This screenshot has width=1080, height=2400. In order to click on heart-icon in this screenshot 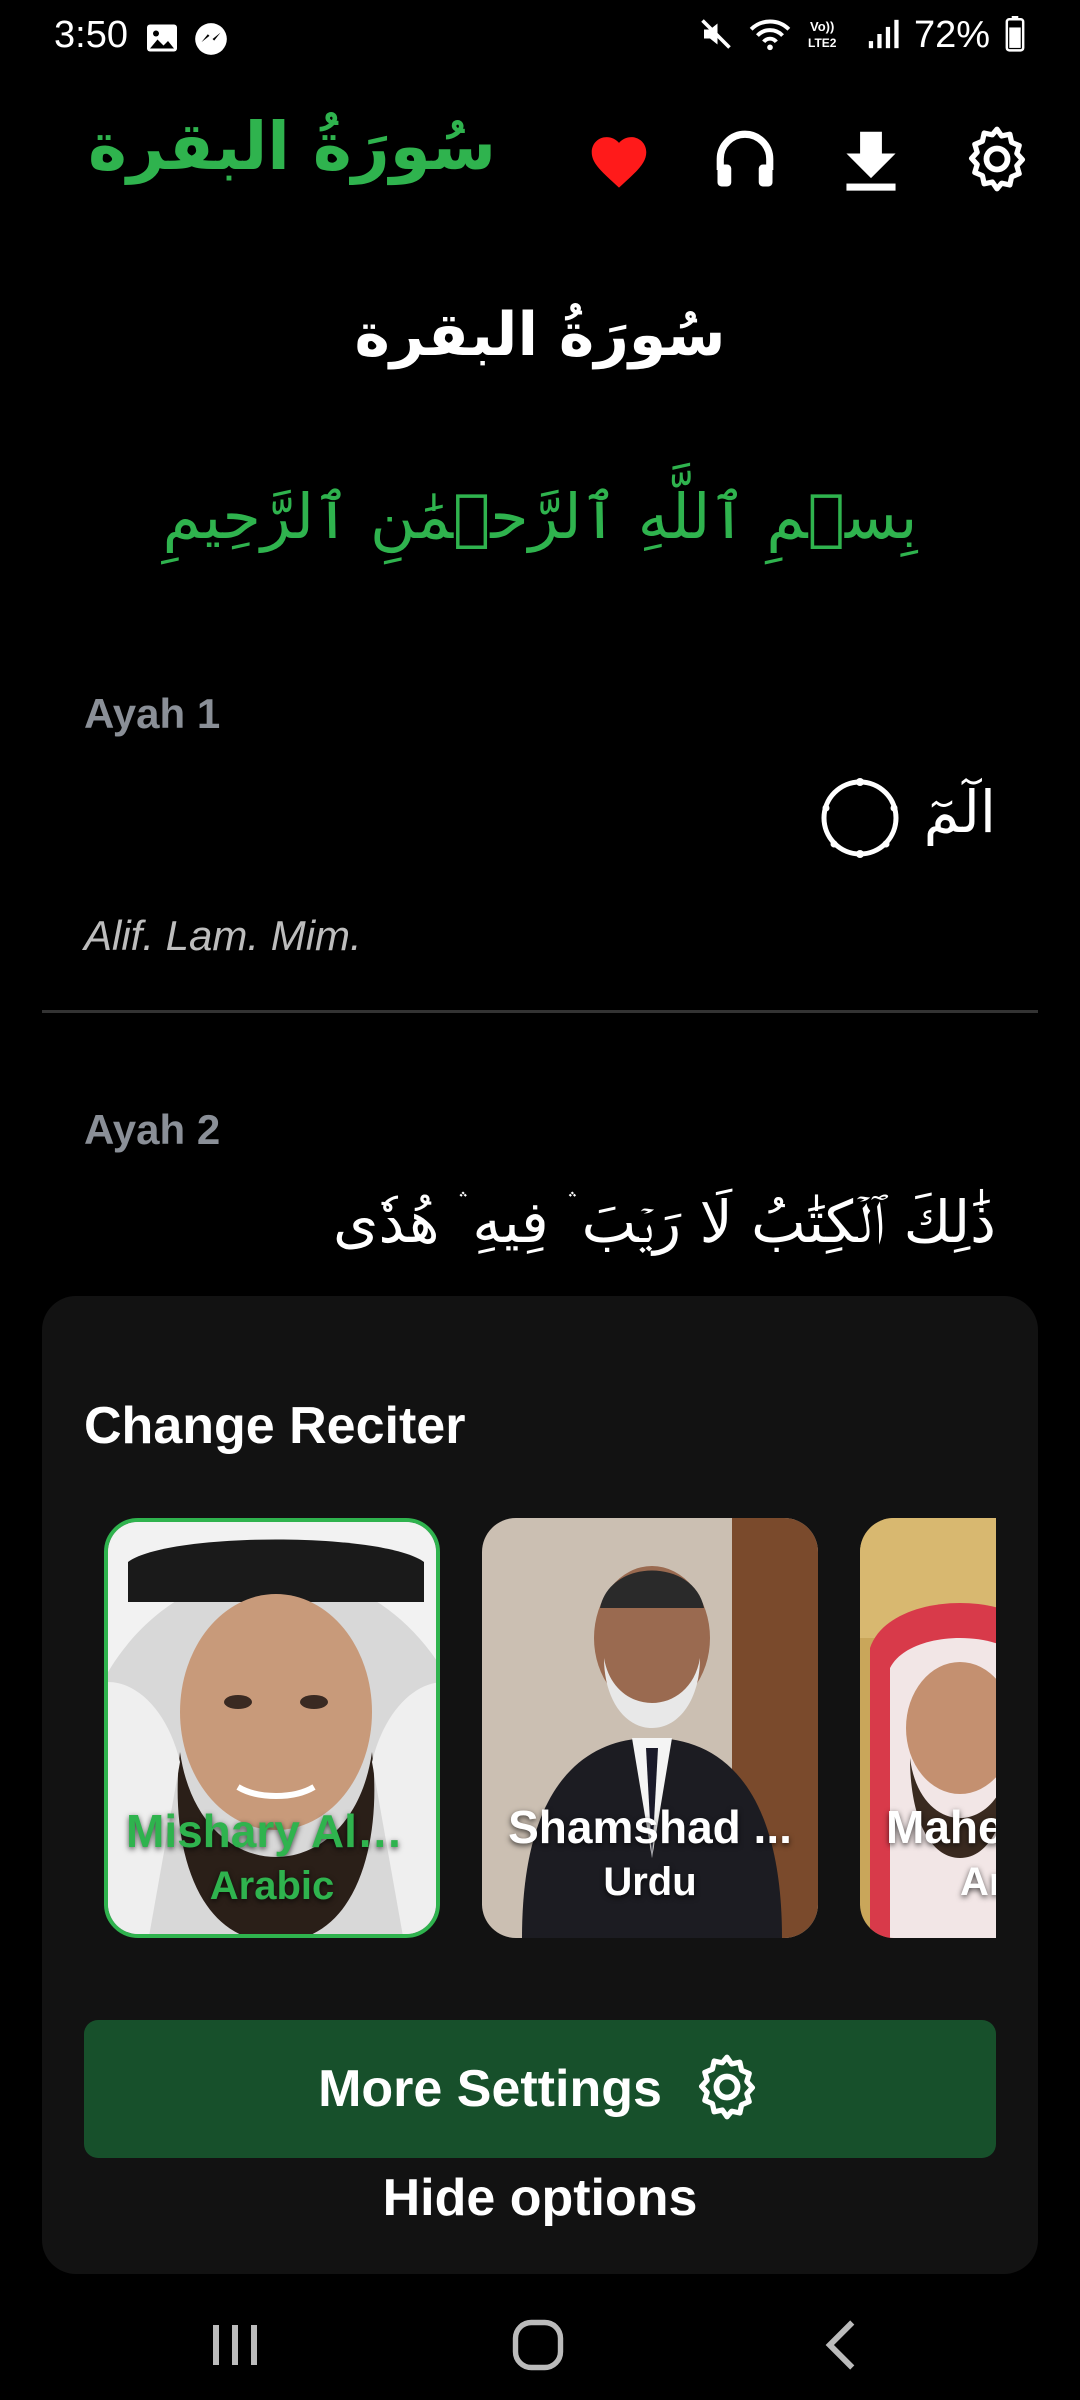, I will do `click(619, 159)`.